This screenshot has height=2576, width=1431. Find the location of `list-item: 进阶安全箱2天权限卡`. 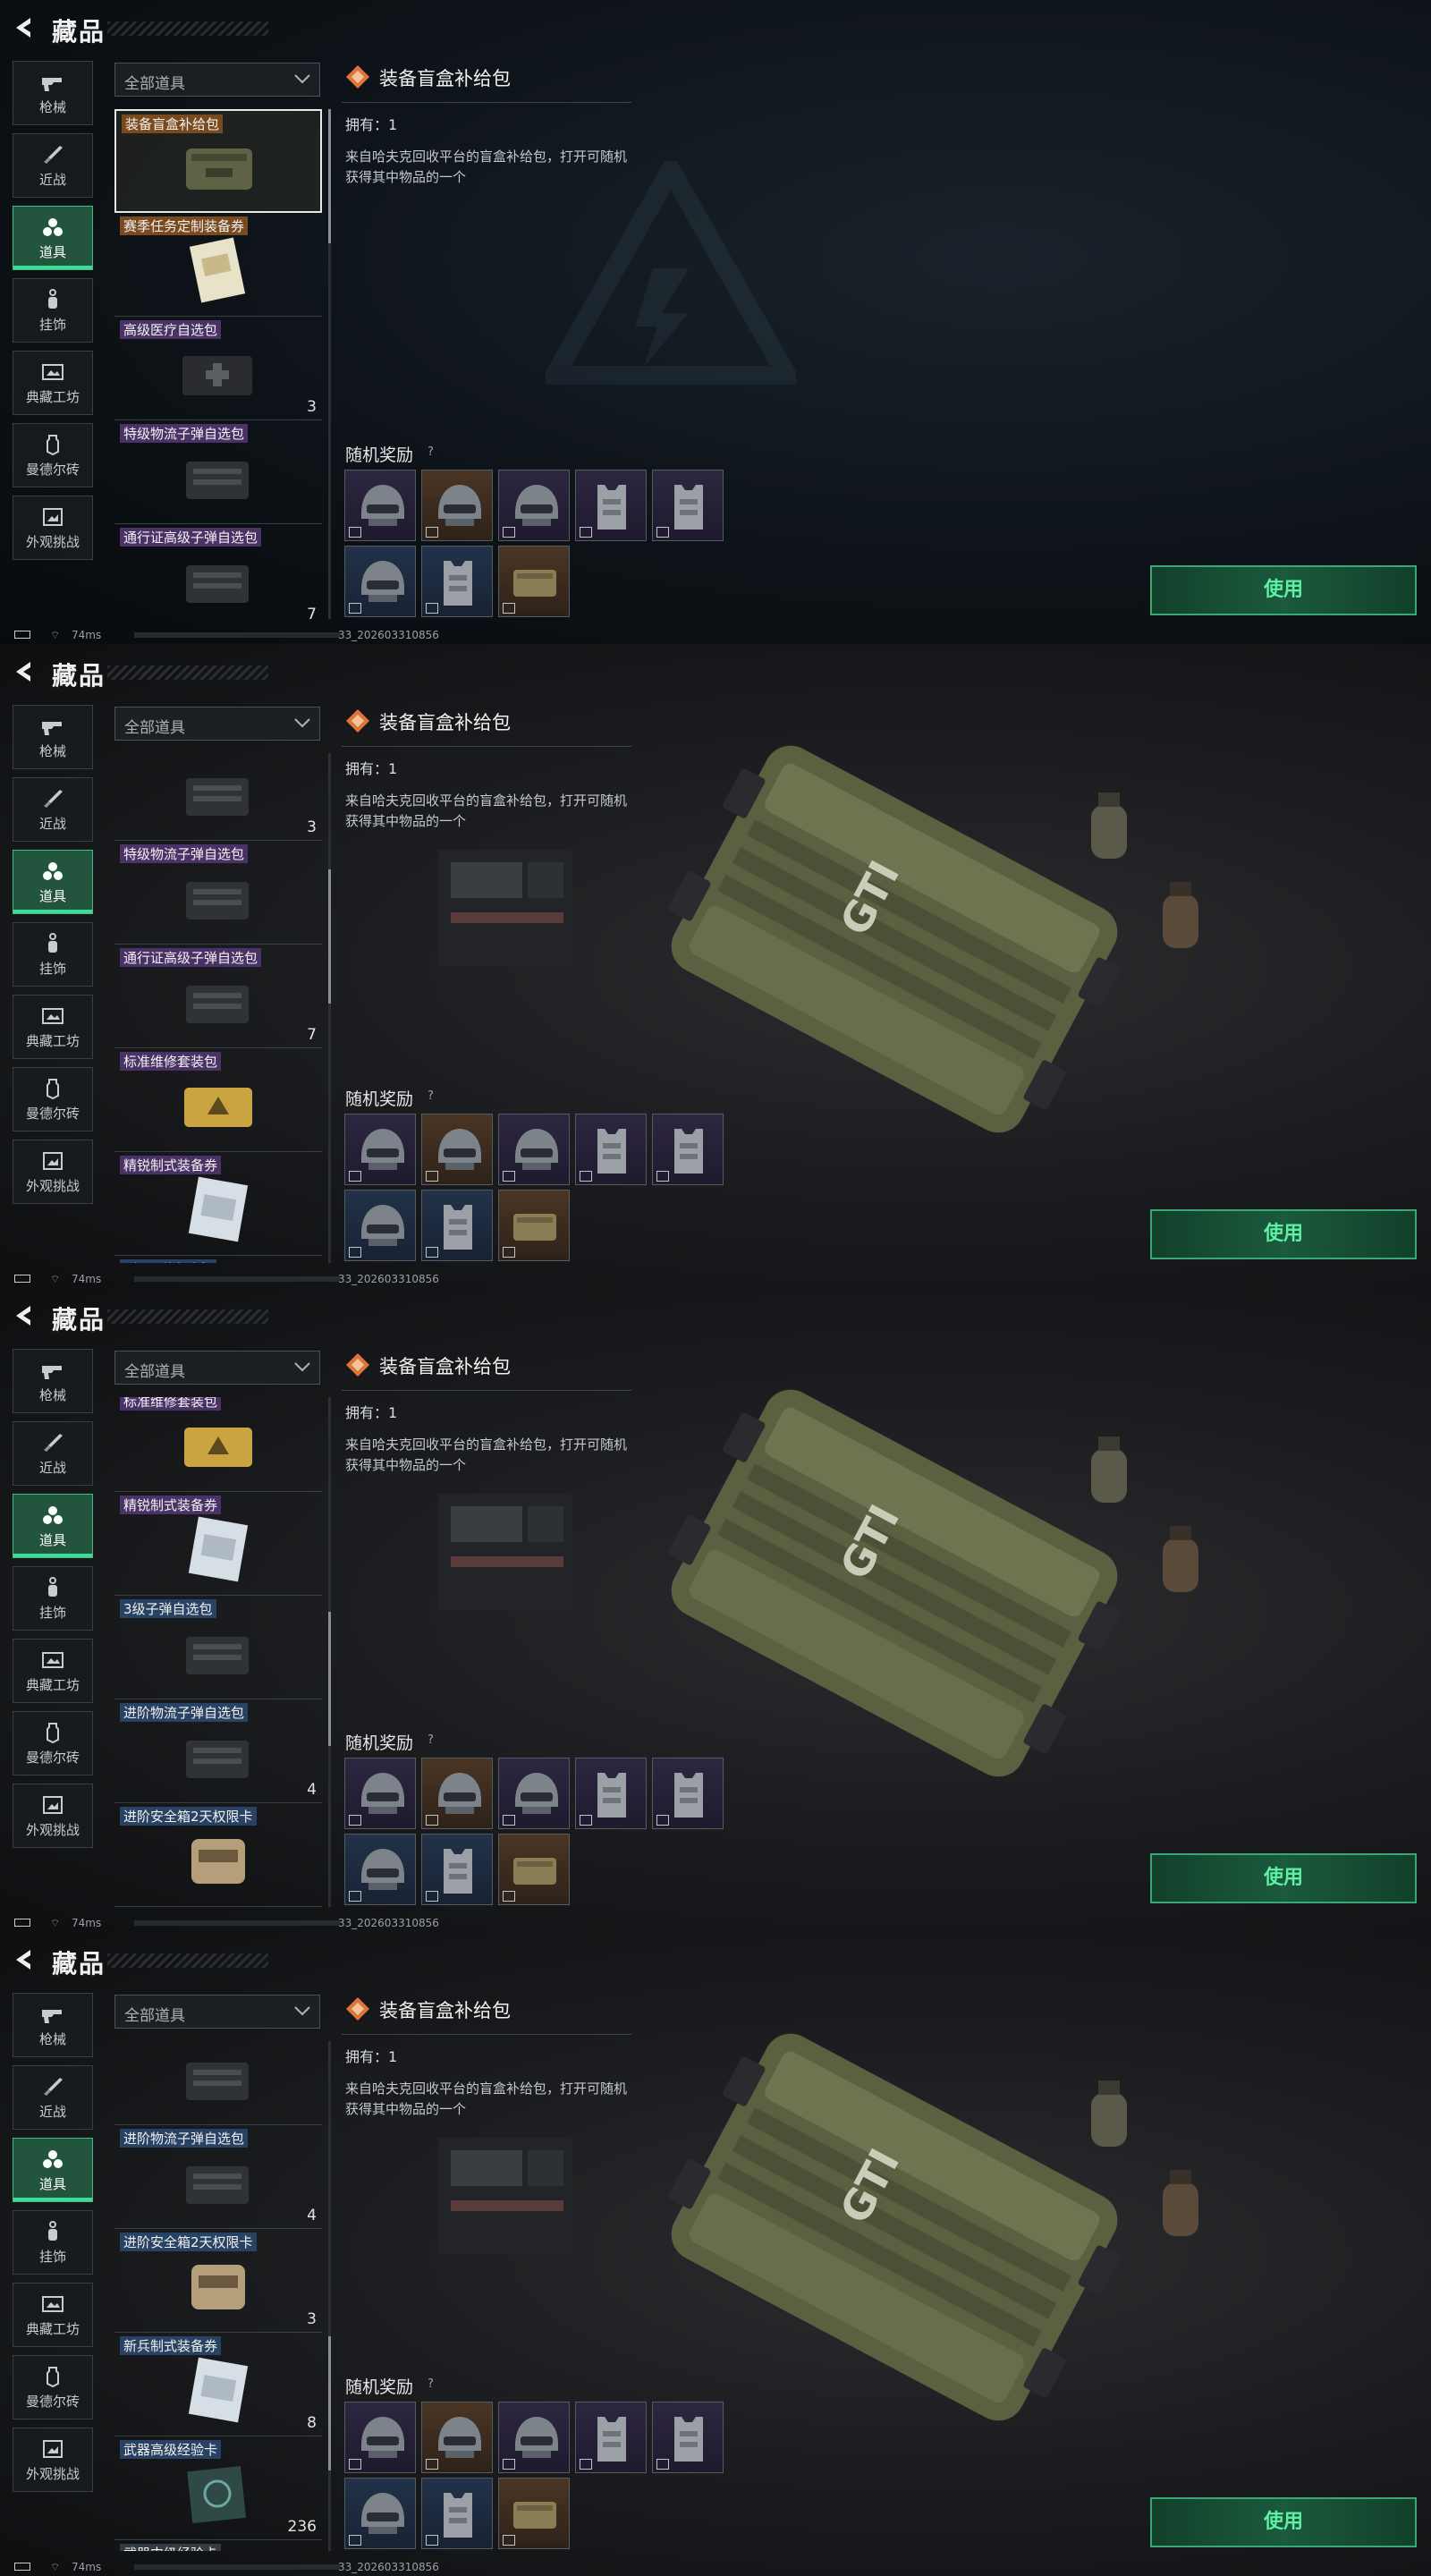

list-item: 进阶安全箱2天权限卡 is located at coordinates (218, 1855).